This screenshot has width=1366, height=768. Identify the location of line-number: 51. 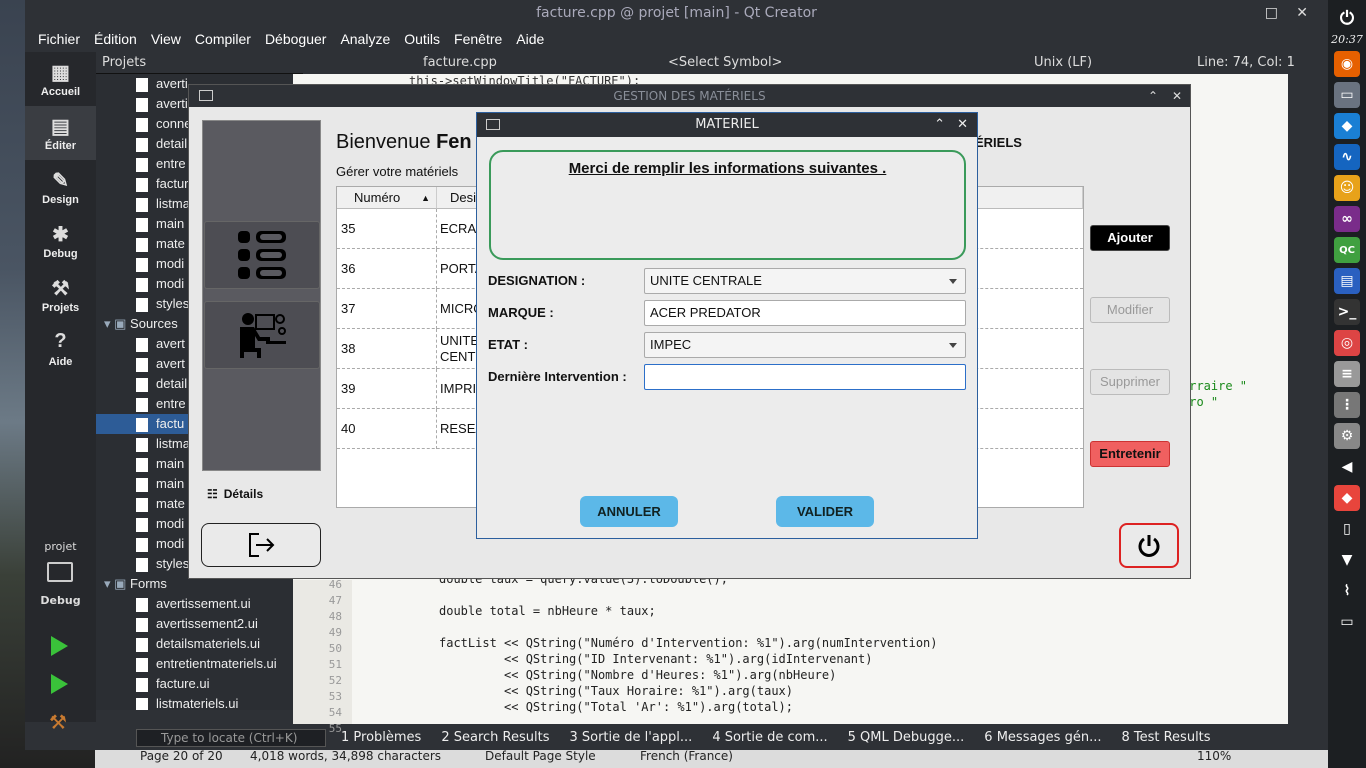
(335, 664).